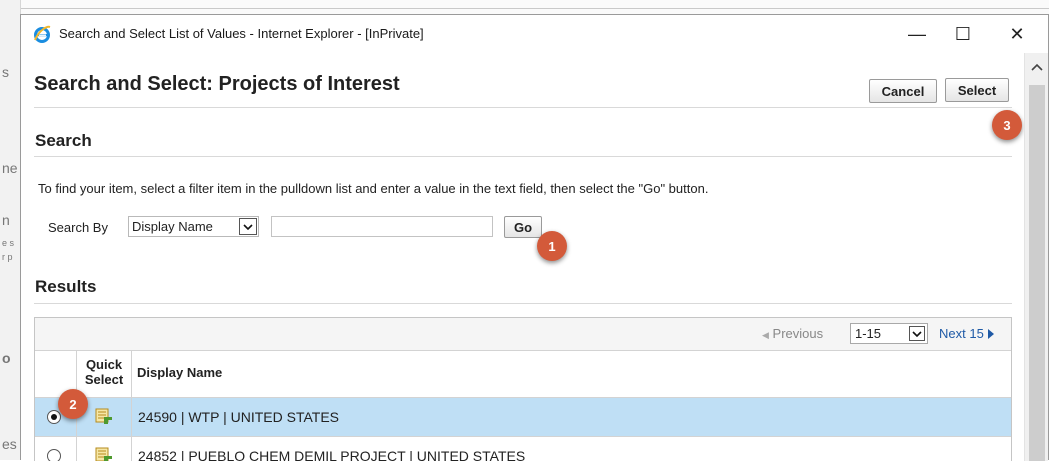  Describe the element at coordinates (798, 333) in the screenshot. I see `previous-label: Previous` at that location.